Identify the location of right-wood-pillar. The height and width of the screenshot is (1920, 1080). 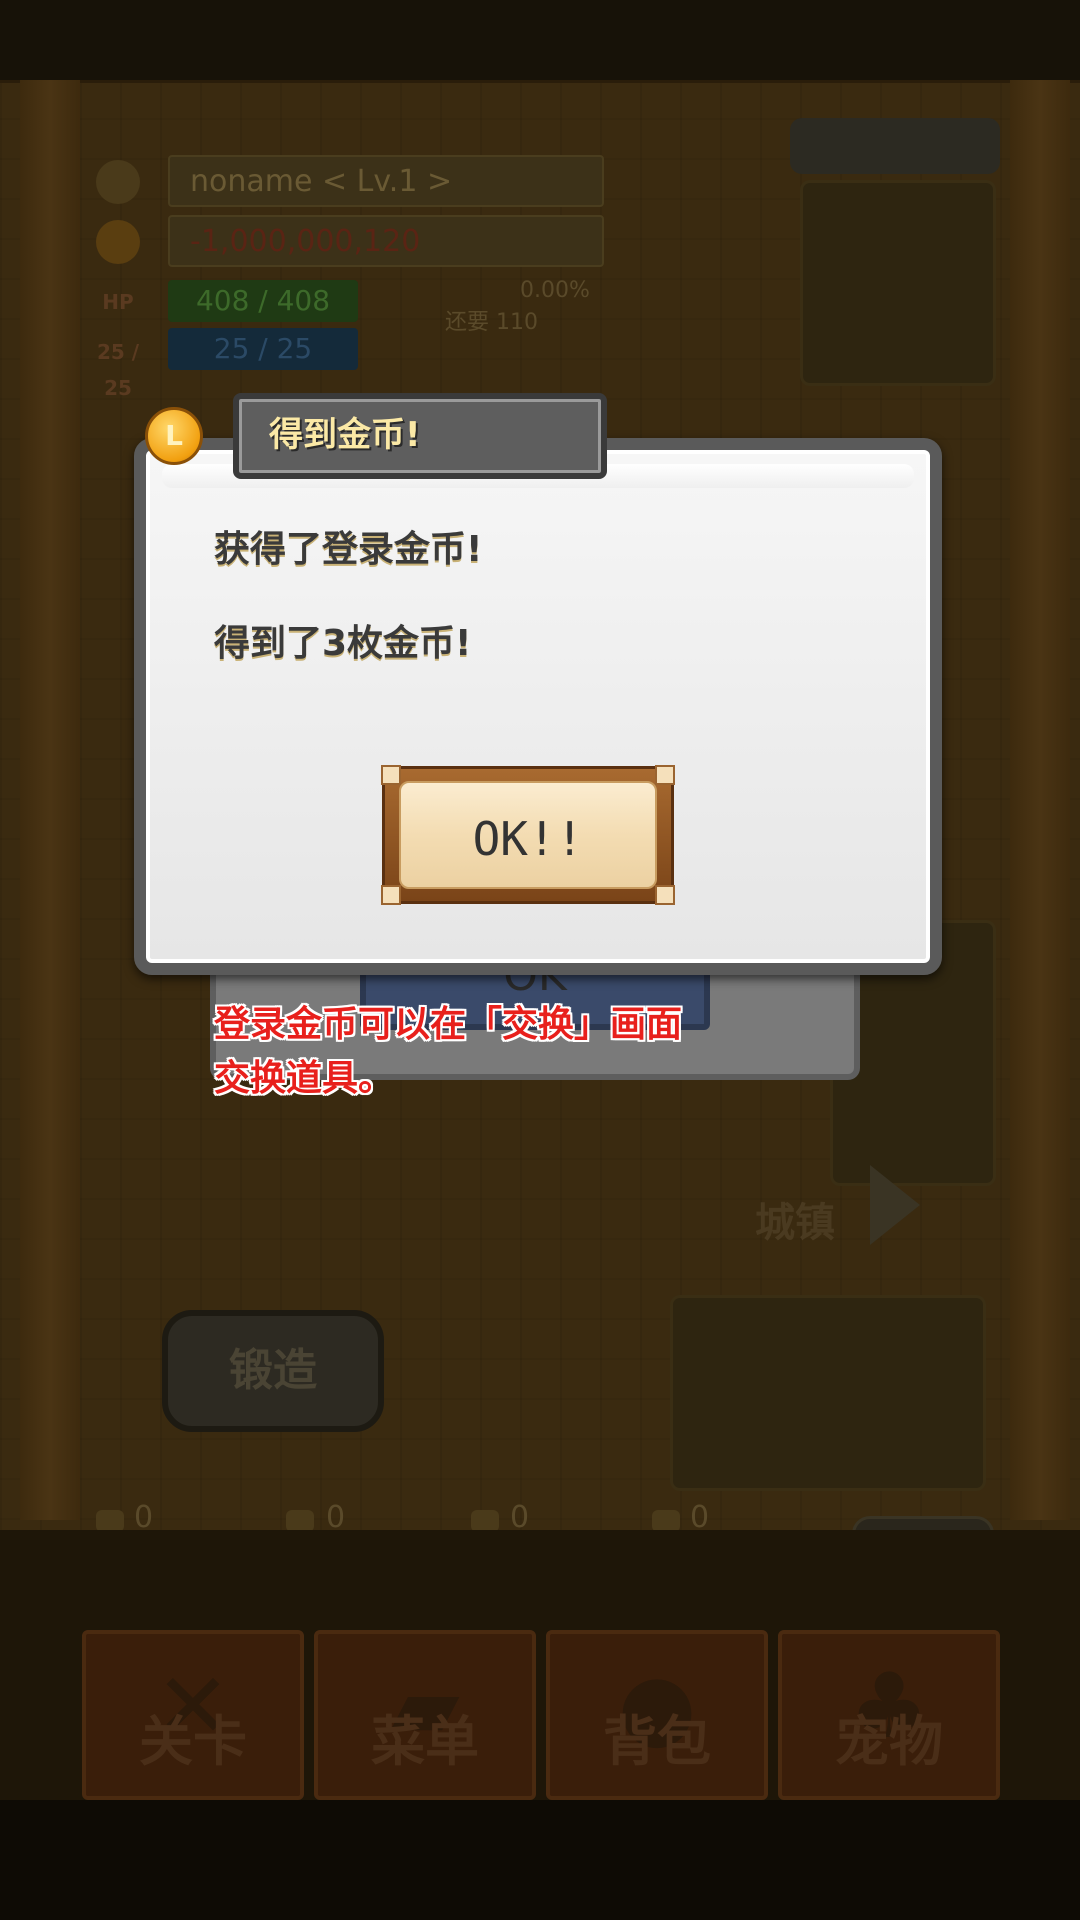
(1040, 800).